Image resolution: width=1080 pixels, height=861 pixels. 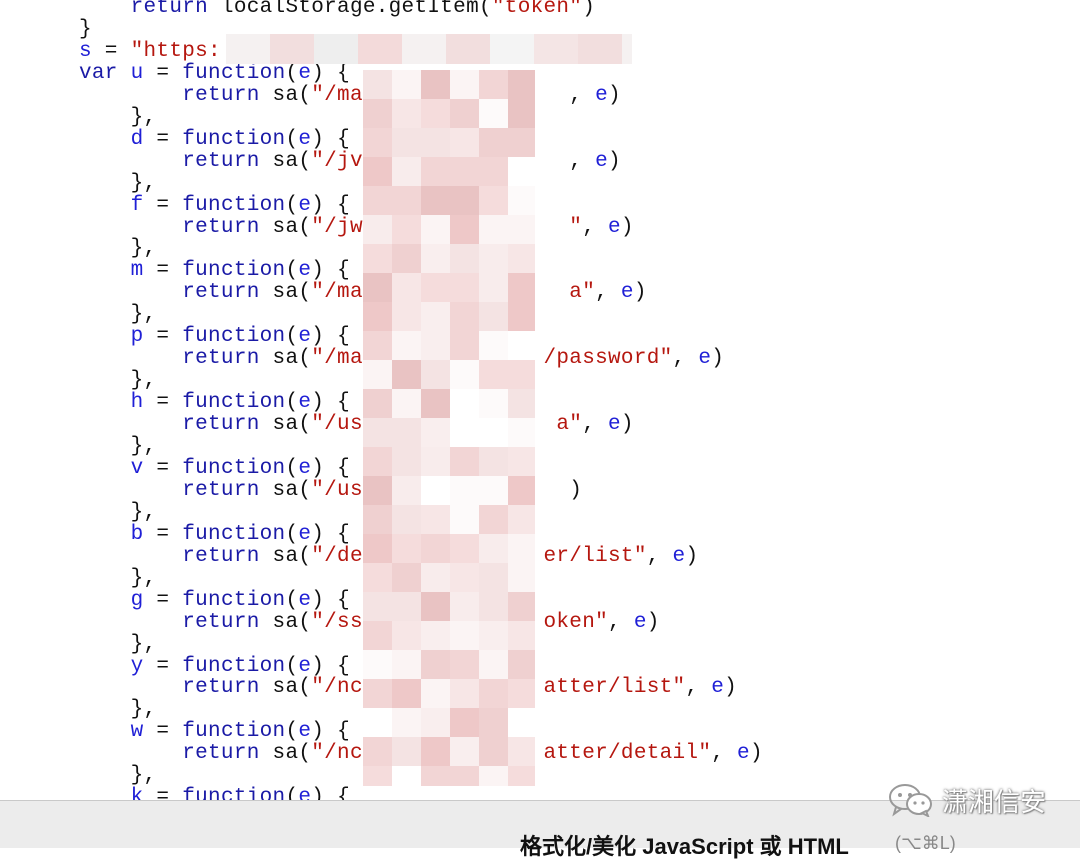 What do you see at coordinates (137, 732) in the screenshot?
I see `code-token: w` at bounding box center [137, 732].